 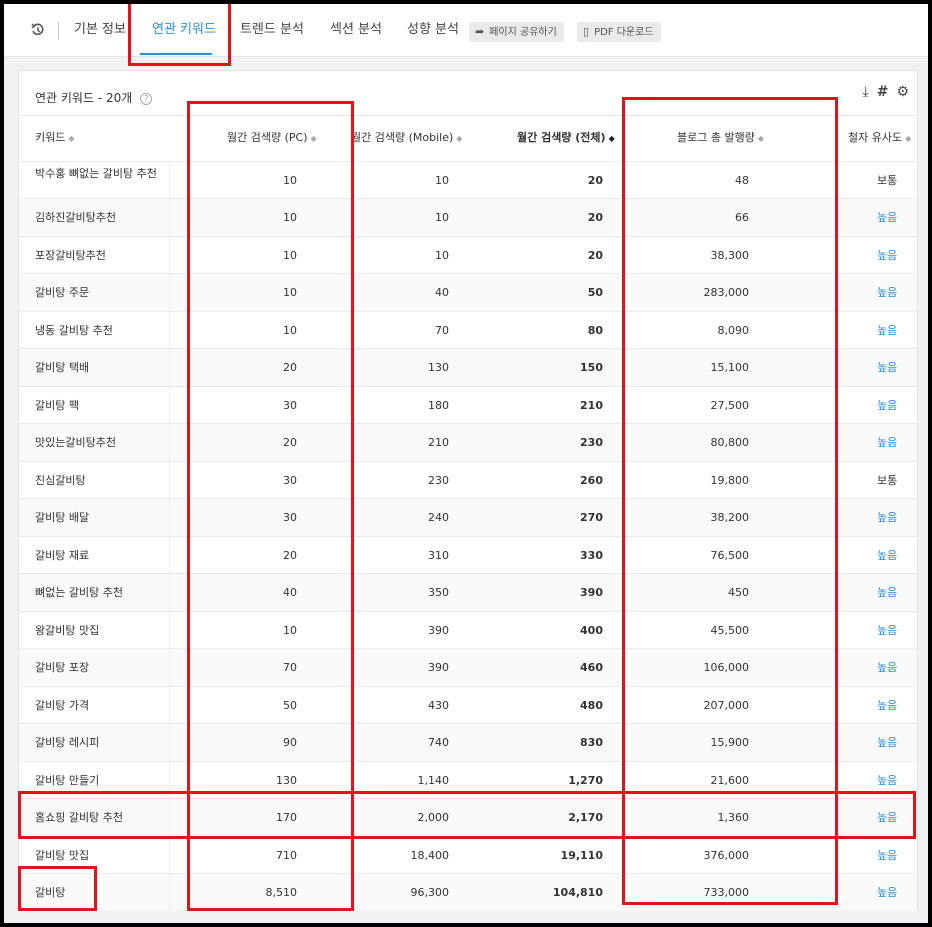 I want to click on table-row: 갈비탕 팩 30 180 210 27,500 높음, so click(x=468, y=405).